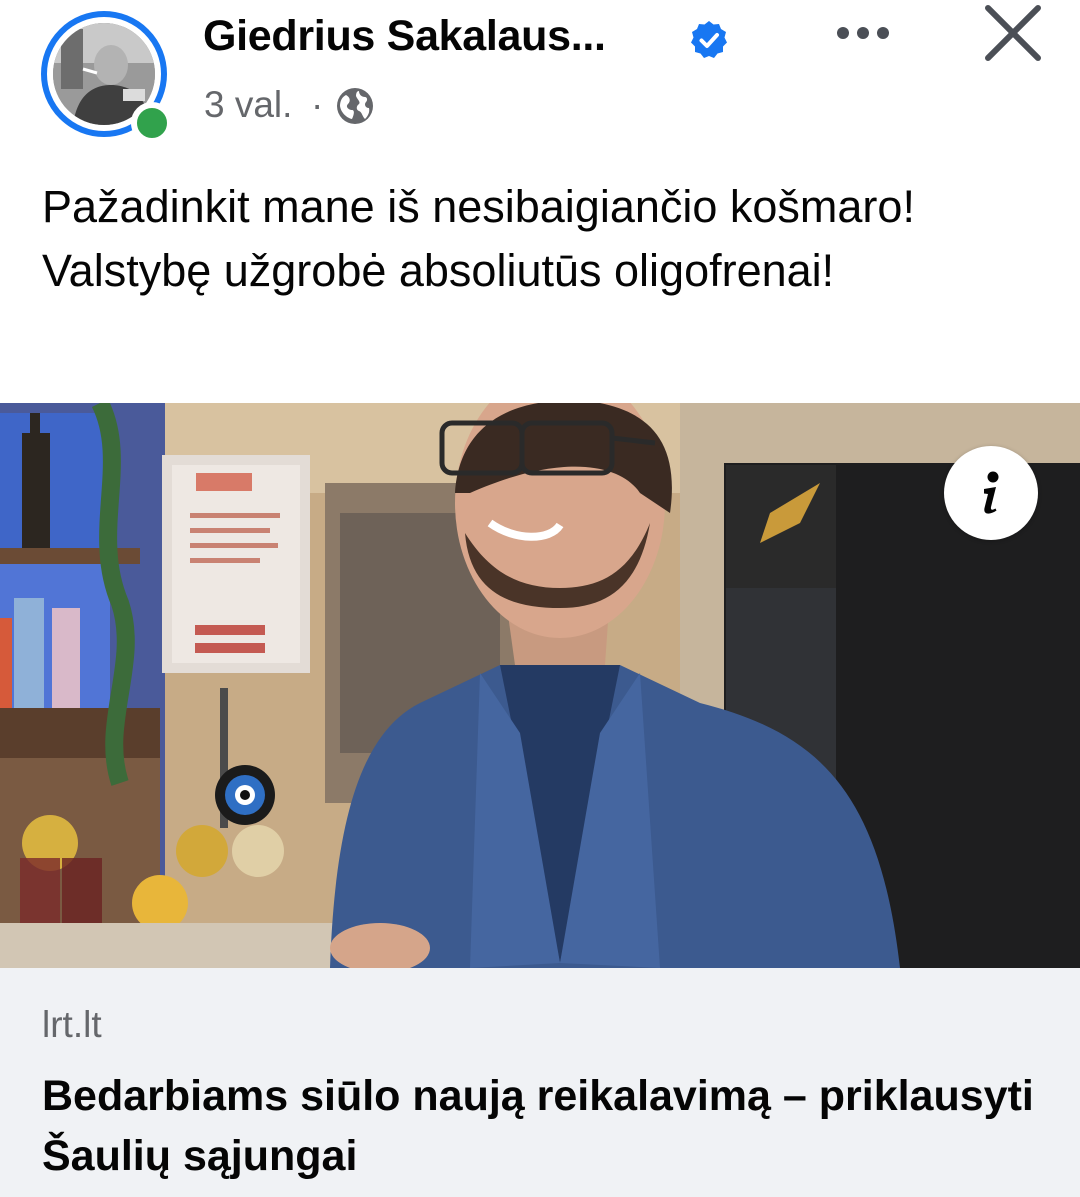  I want to click on post-timestamp: 3 val., so click(248, 105).